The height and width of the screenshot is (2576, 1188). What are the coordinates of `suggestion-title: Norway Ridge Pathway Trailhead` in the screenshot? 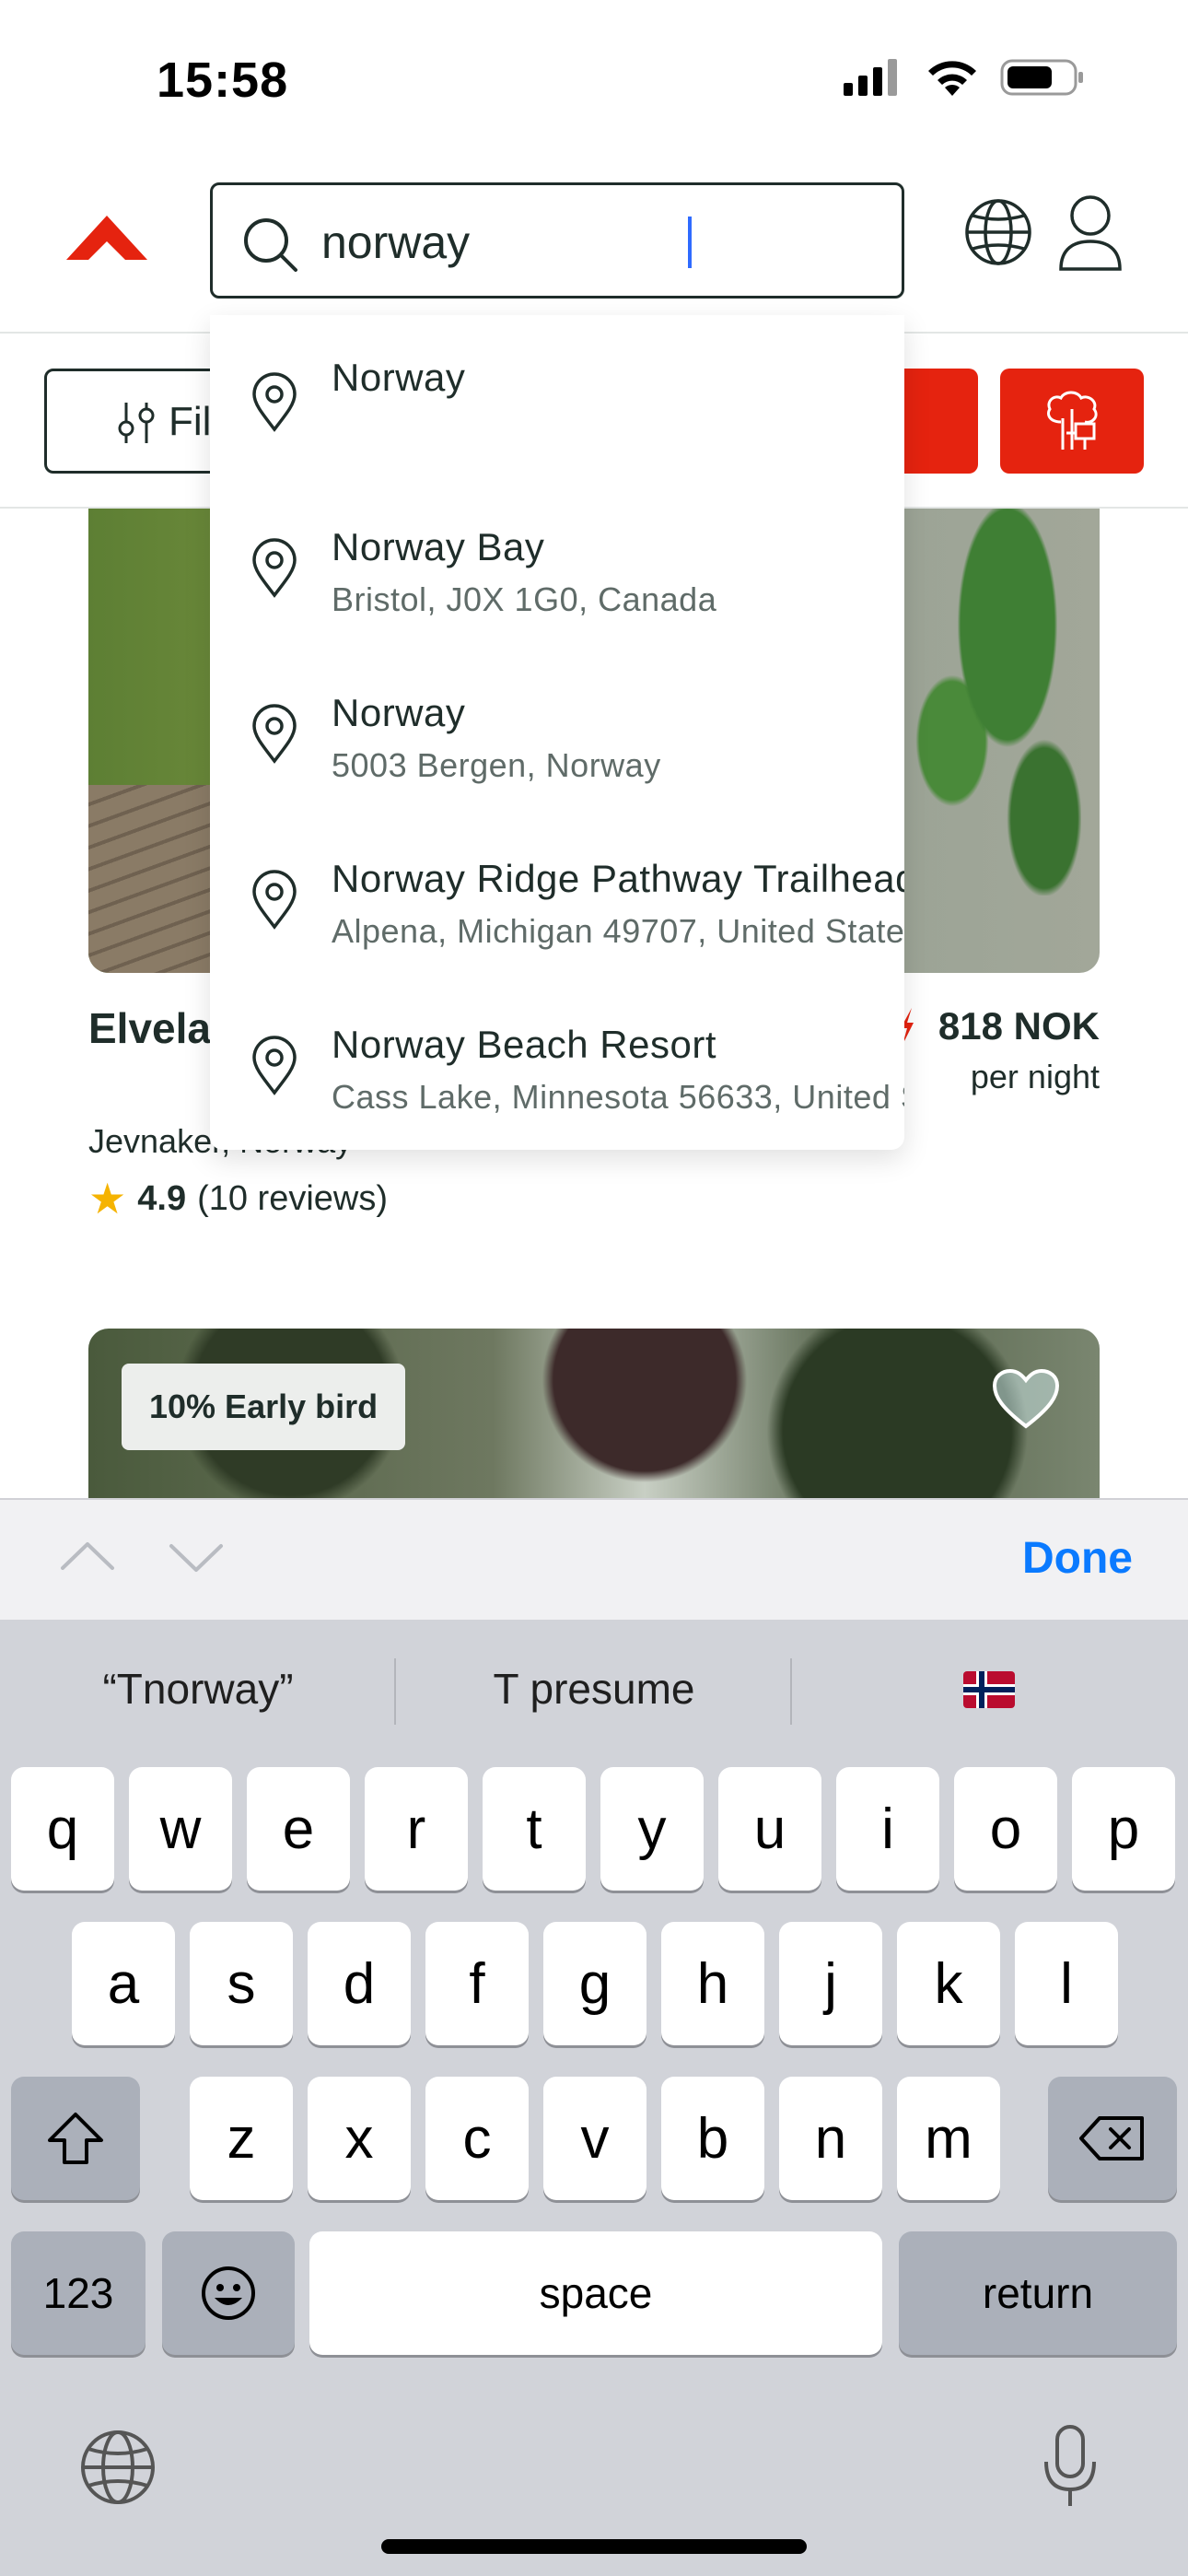 It's located at (618, 878).